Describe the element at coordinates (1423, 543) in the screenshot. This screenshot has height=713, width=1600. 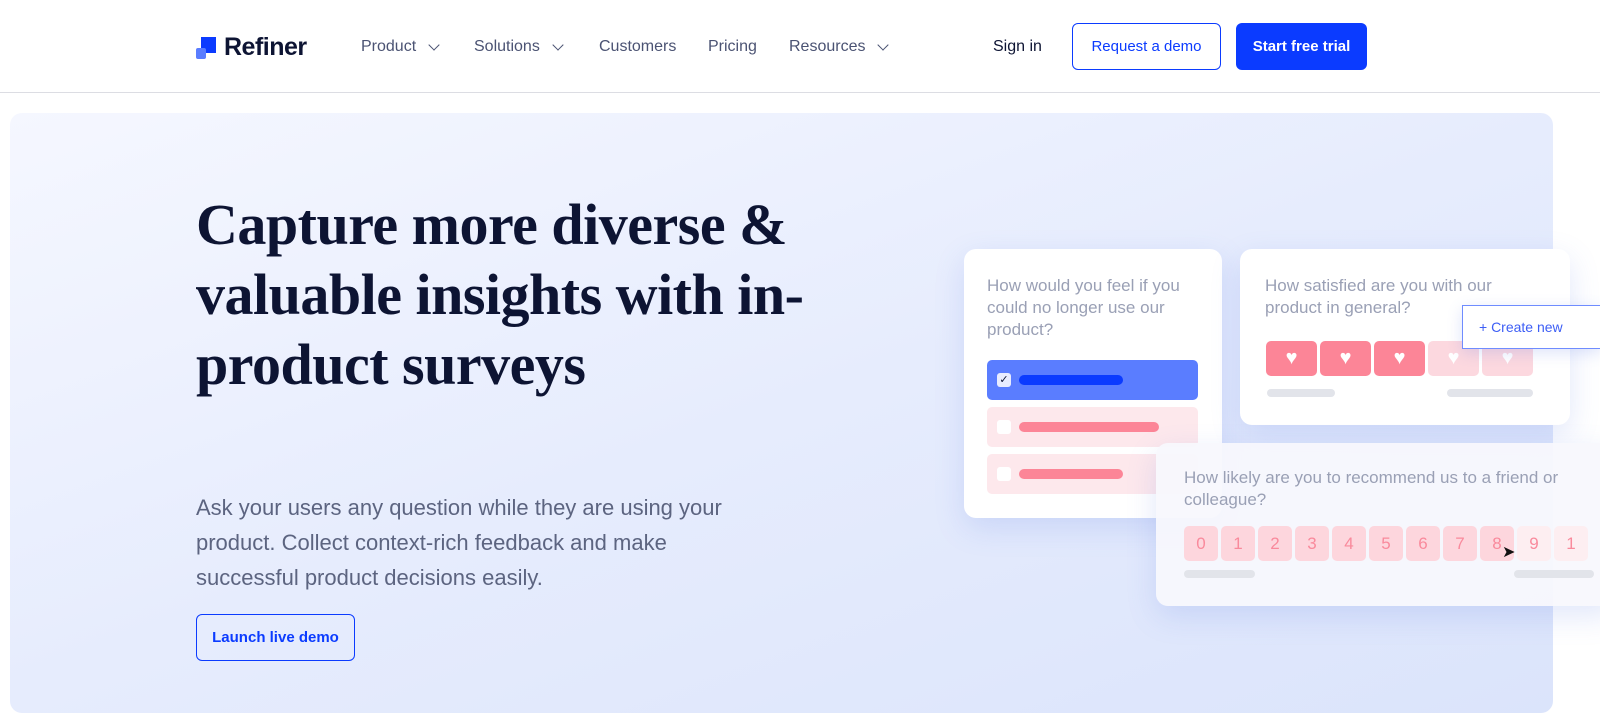
I see `nps-option: 6` at that location.